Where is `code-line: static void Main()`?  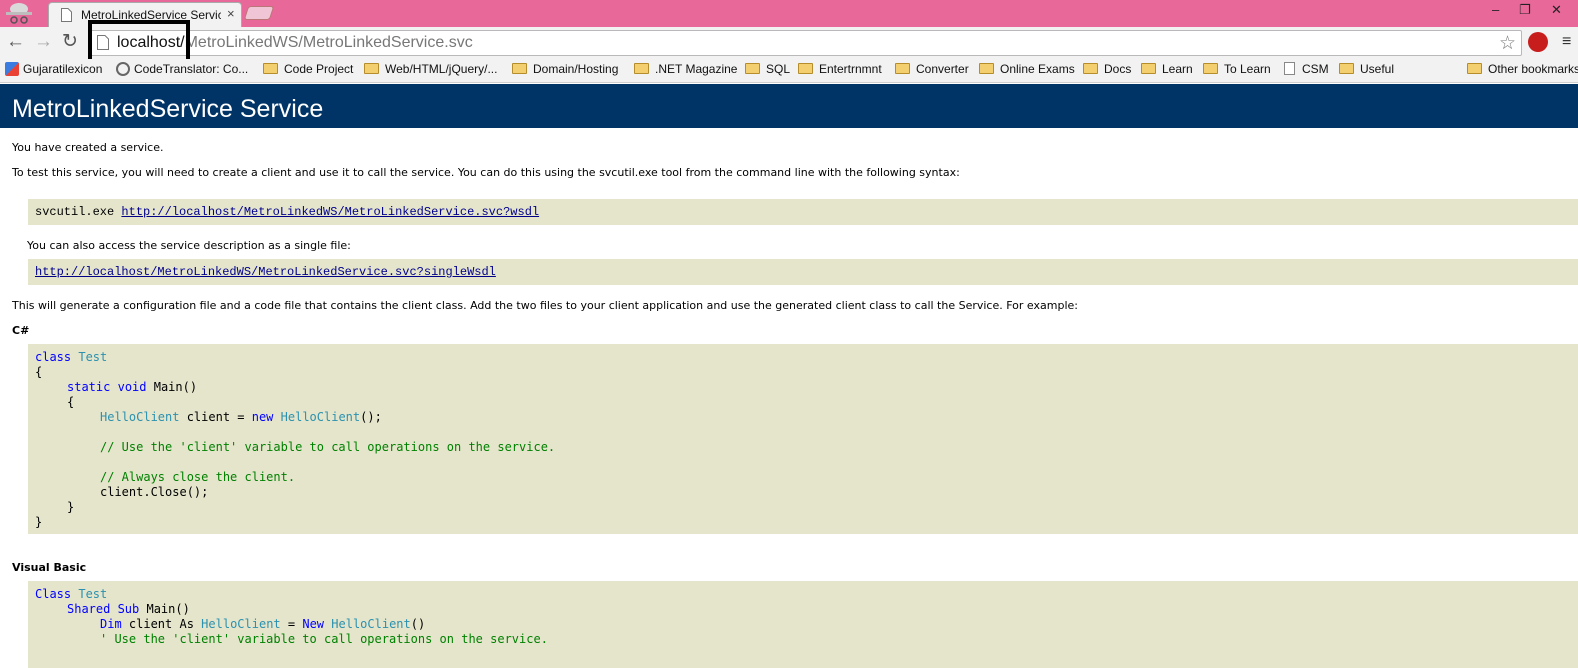 code-line: static void Main() is located at coordinates (132, 387).